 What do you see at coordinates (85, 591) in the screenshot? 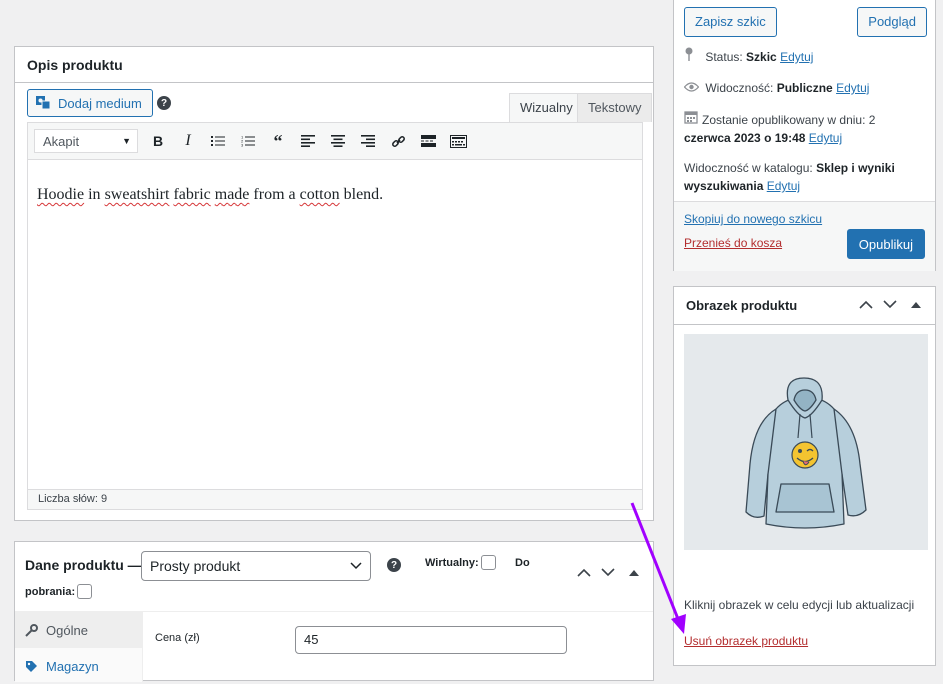
I see `downloadable-checkbox` at bounding box center [85, 591].